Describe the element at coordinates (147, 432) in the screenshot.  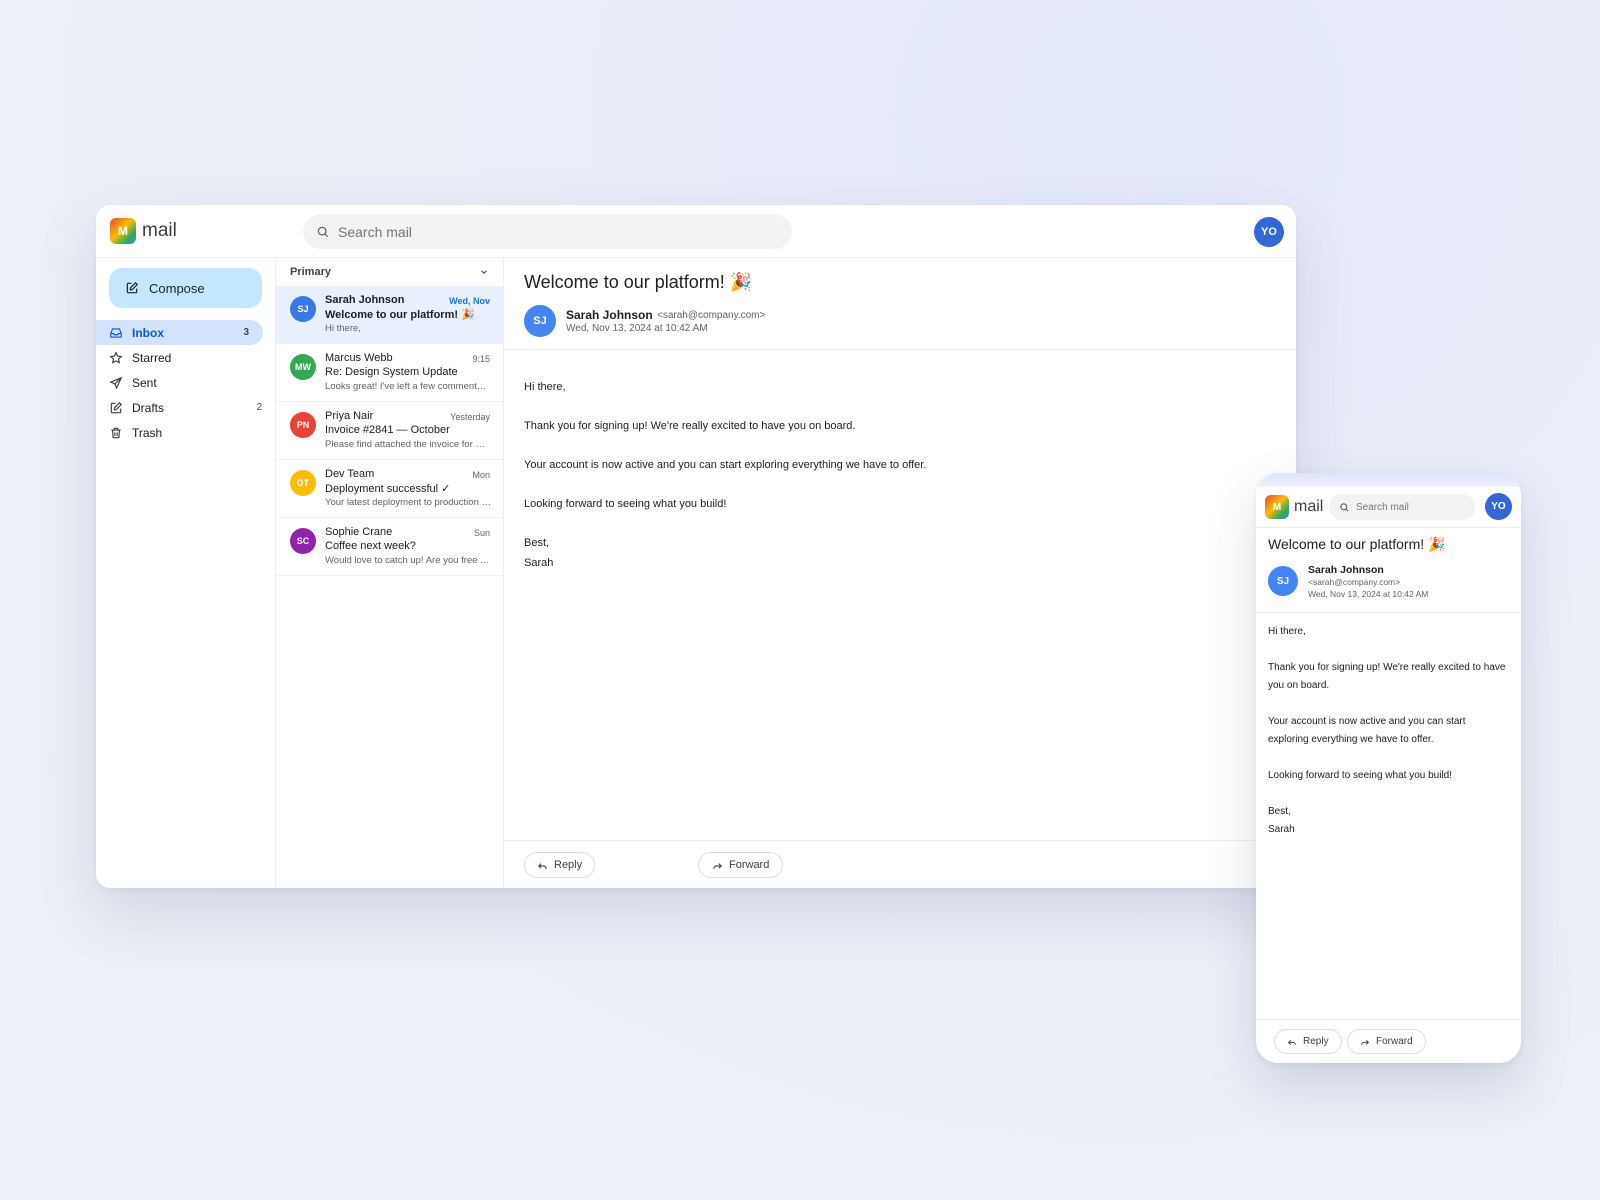
I see `sidebar-item-label: Trash` at that location.